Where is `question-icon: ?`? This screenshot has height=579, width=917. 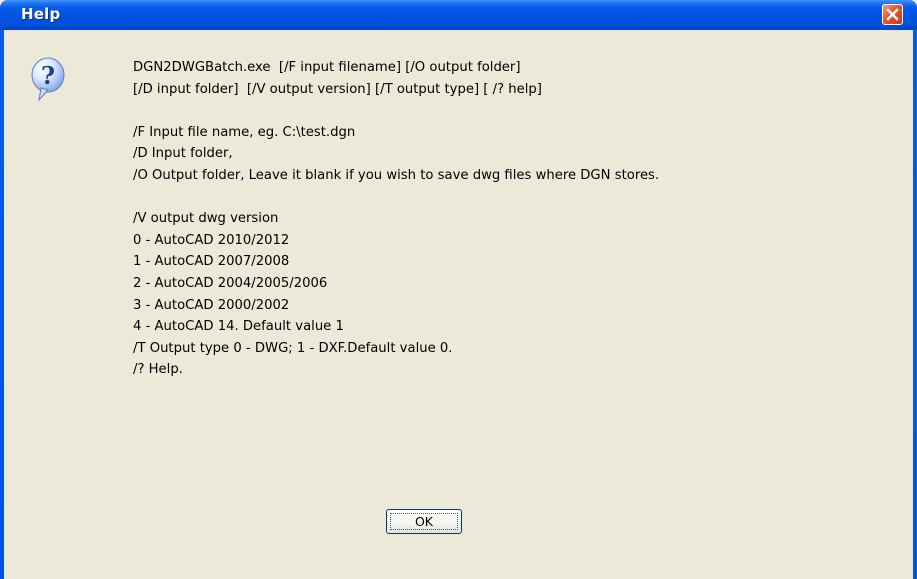
question-icon: ? is located at coordinates (48, 79).